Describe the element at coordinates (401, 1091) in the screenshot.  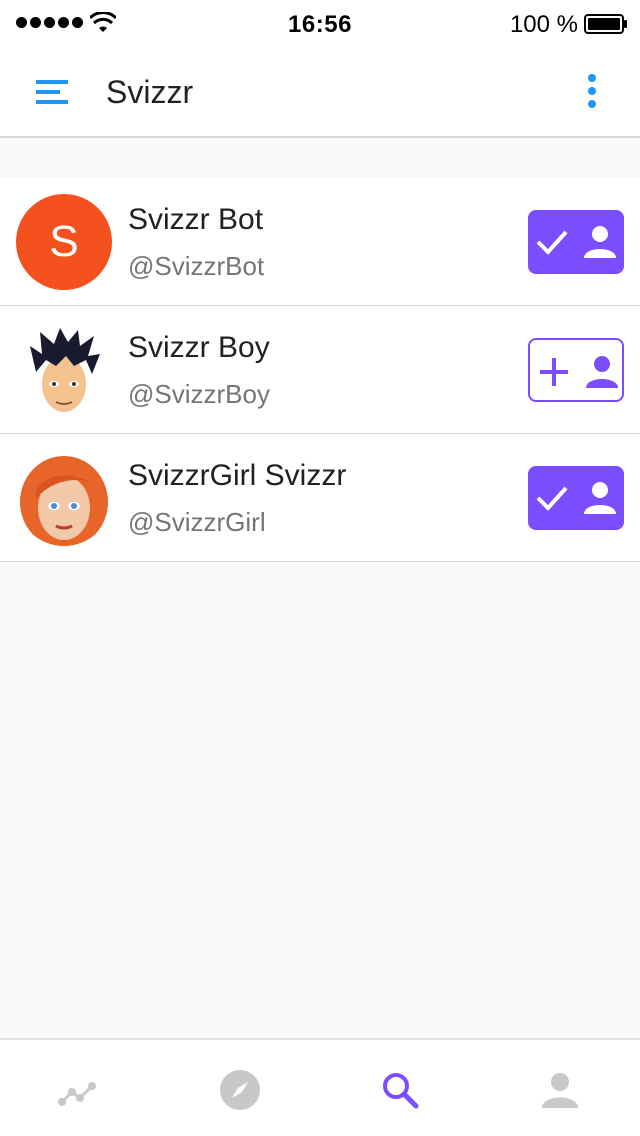
I see `search-icon` at that location.